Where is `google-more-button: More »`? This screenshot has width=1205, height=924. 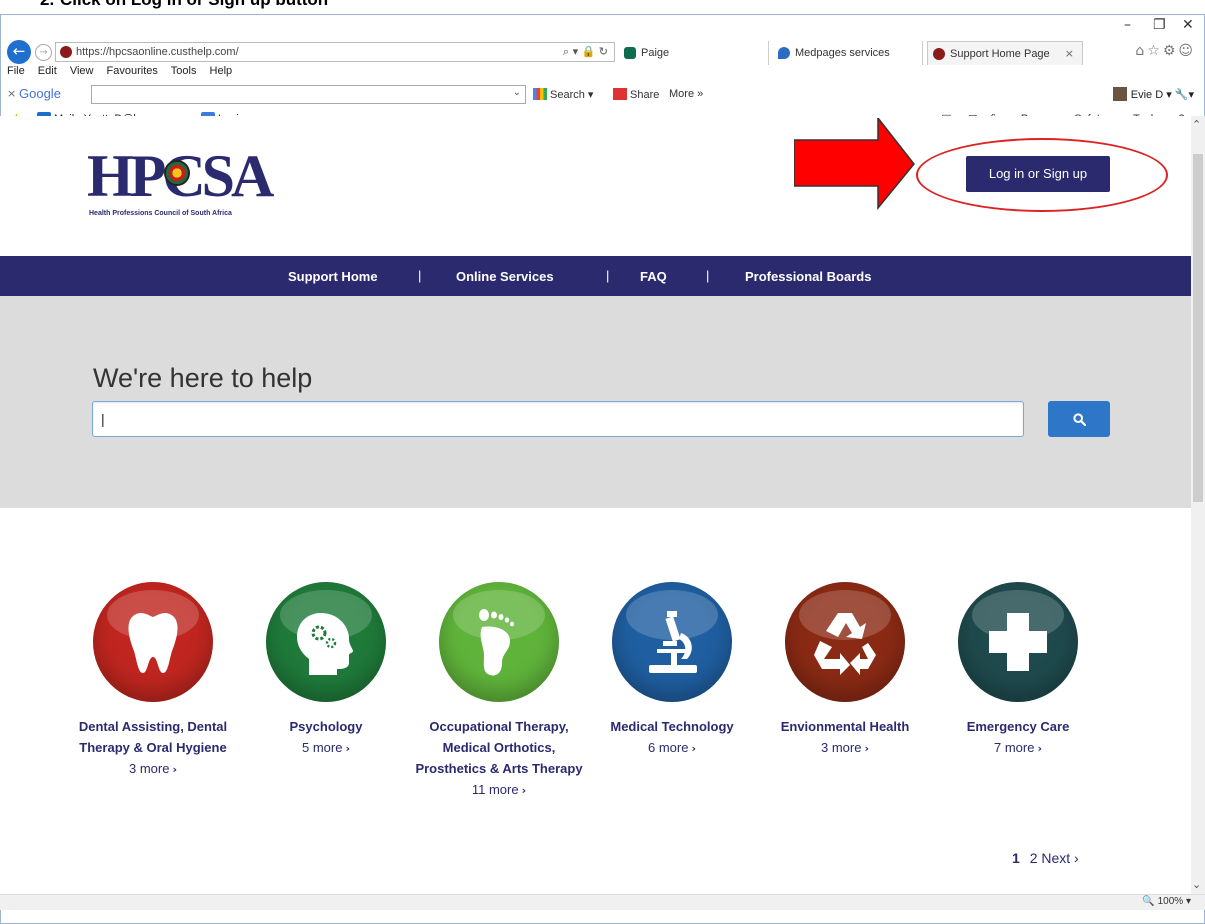
google-more-button: More » is located at coordinates (686, 94).